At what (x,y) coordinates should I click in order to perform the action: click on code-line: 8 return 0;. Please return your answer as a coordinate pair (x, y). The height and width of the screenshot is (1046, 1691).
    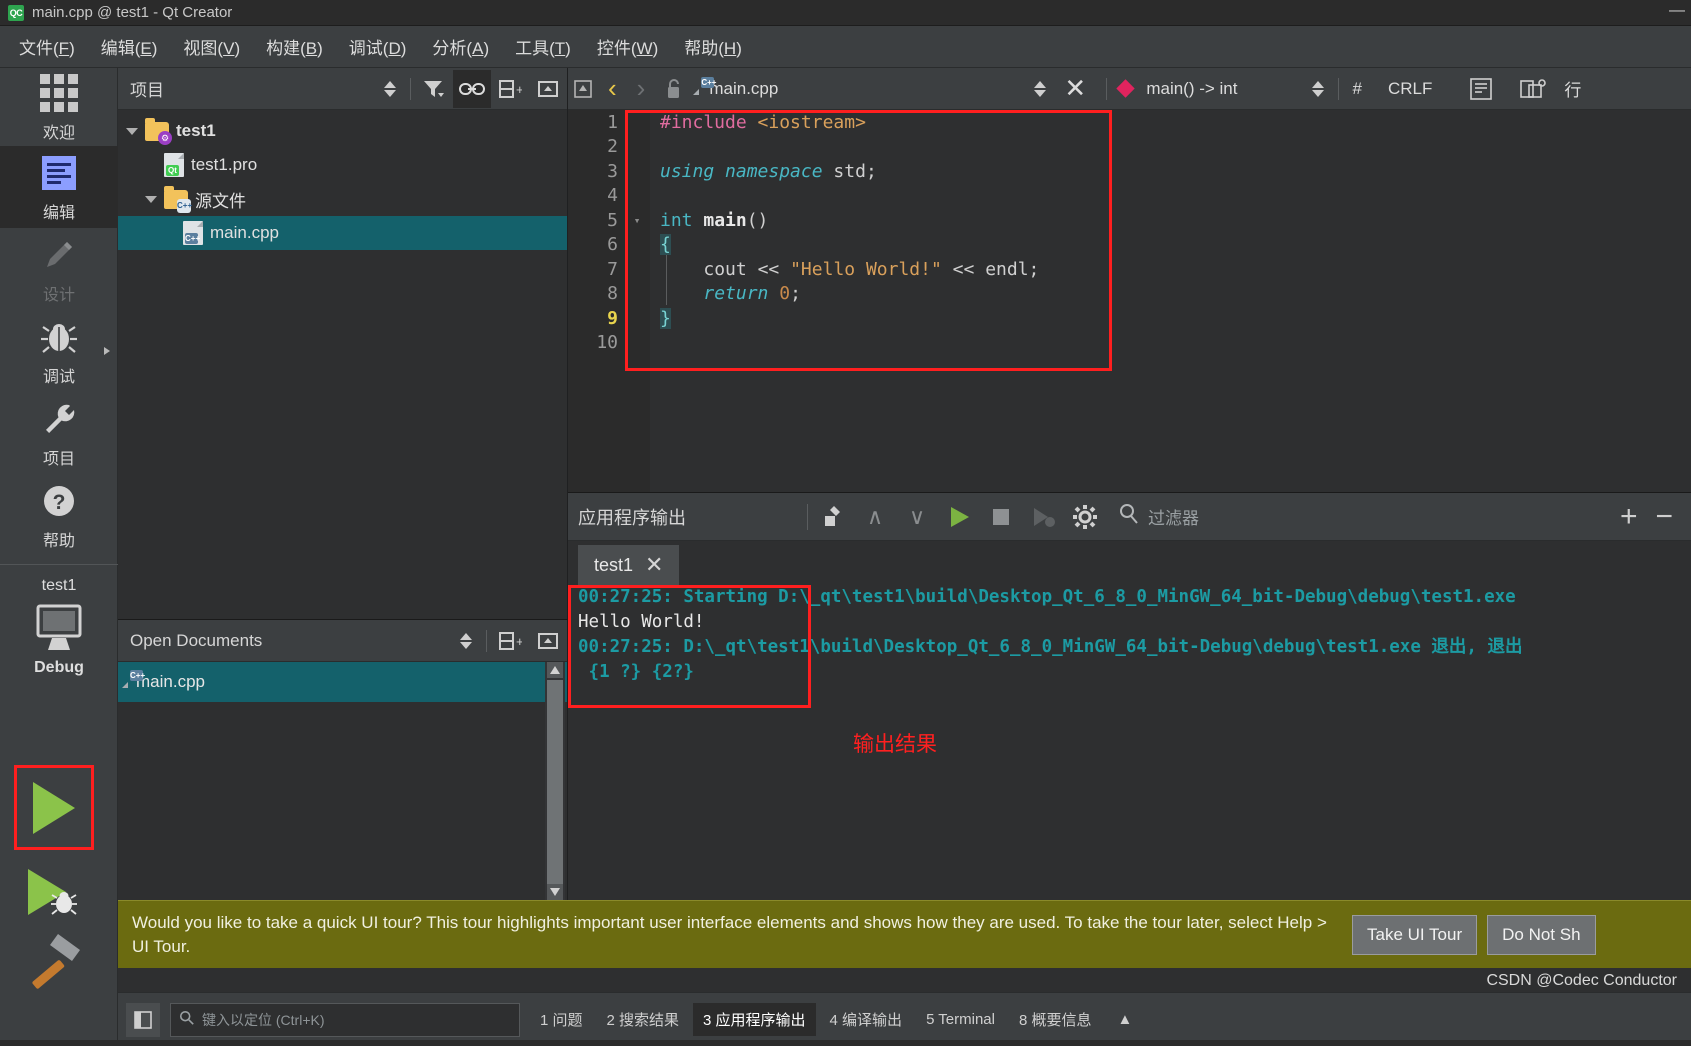
    Looking at the image, I should click on (1129, 294).